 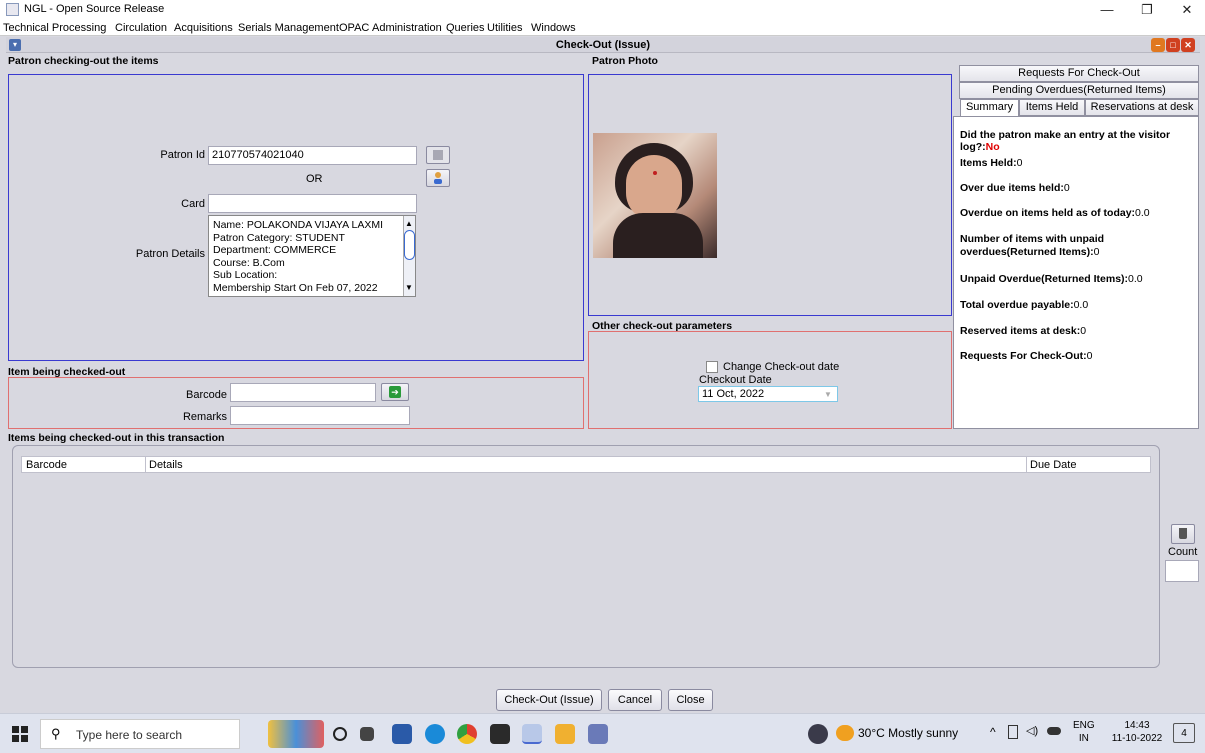 I want to click on change-date-checkbox, so click(x=712, y=367).